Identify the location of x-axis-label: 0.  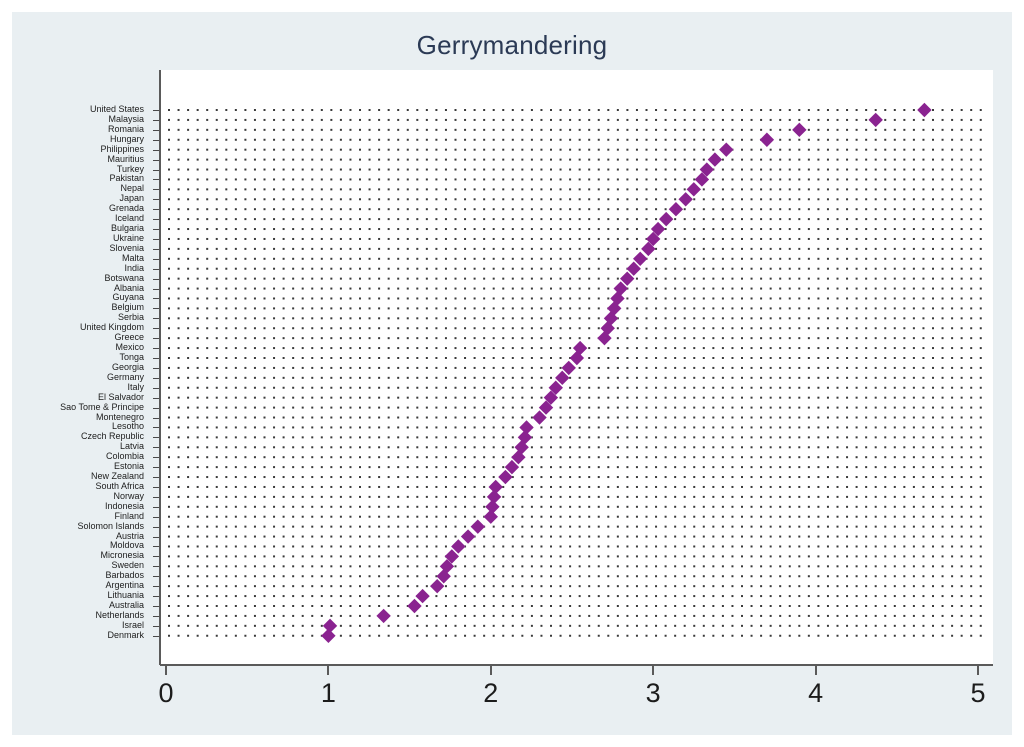
(166, 693).